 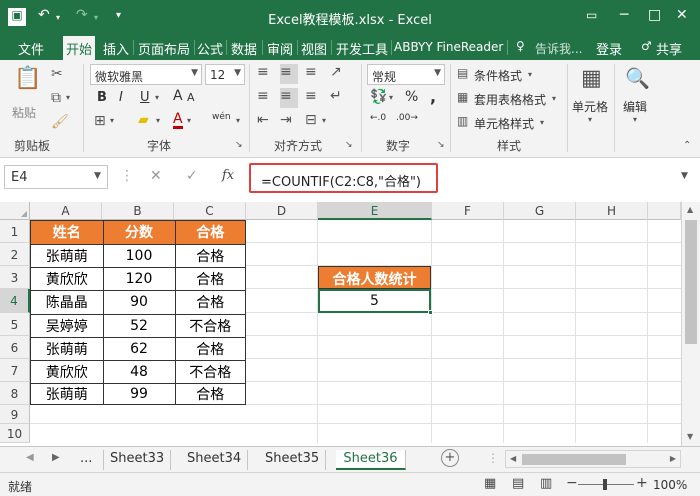 I want to click on fill-handle, so click(x=430, y=312).